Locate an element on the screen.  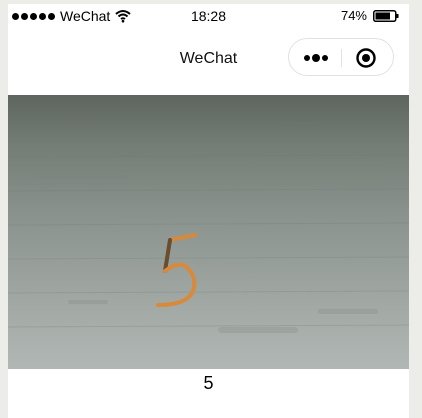
close-target-icon is located at coordinates (366, 58).